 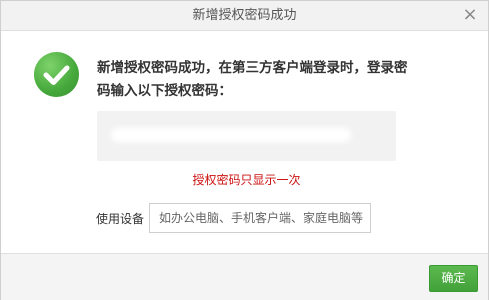 What do you see at coordinates (252, 79) in the screenshot?
I see `success-message: 新增授权密码成功，在第三方客户端登录时，登录密码输入以下授权密码：` at bounding box center [252, 79].